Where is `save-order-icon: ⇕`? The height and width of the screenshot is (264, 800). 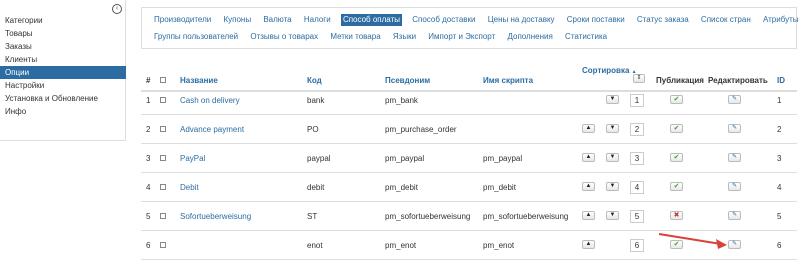
save-order-icon: ⇕ is located at coordinates (639, 78).